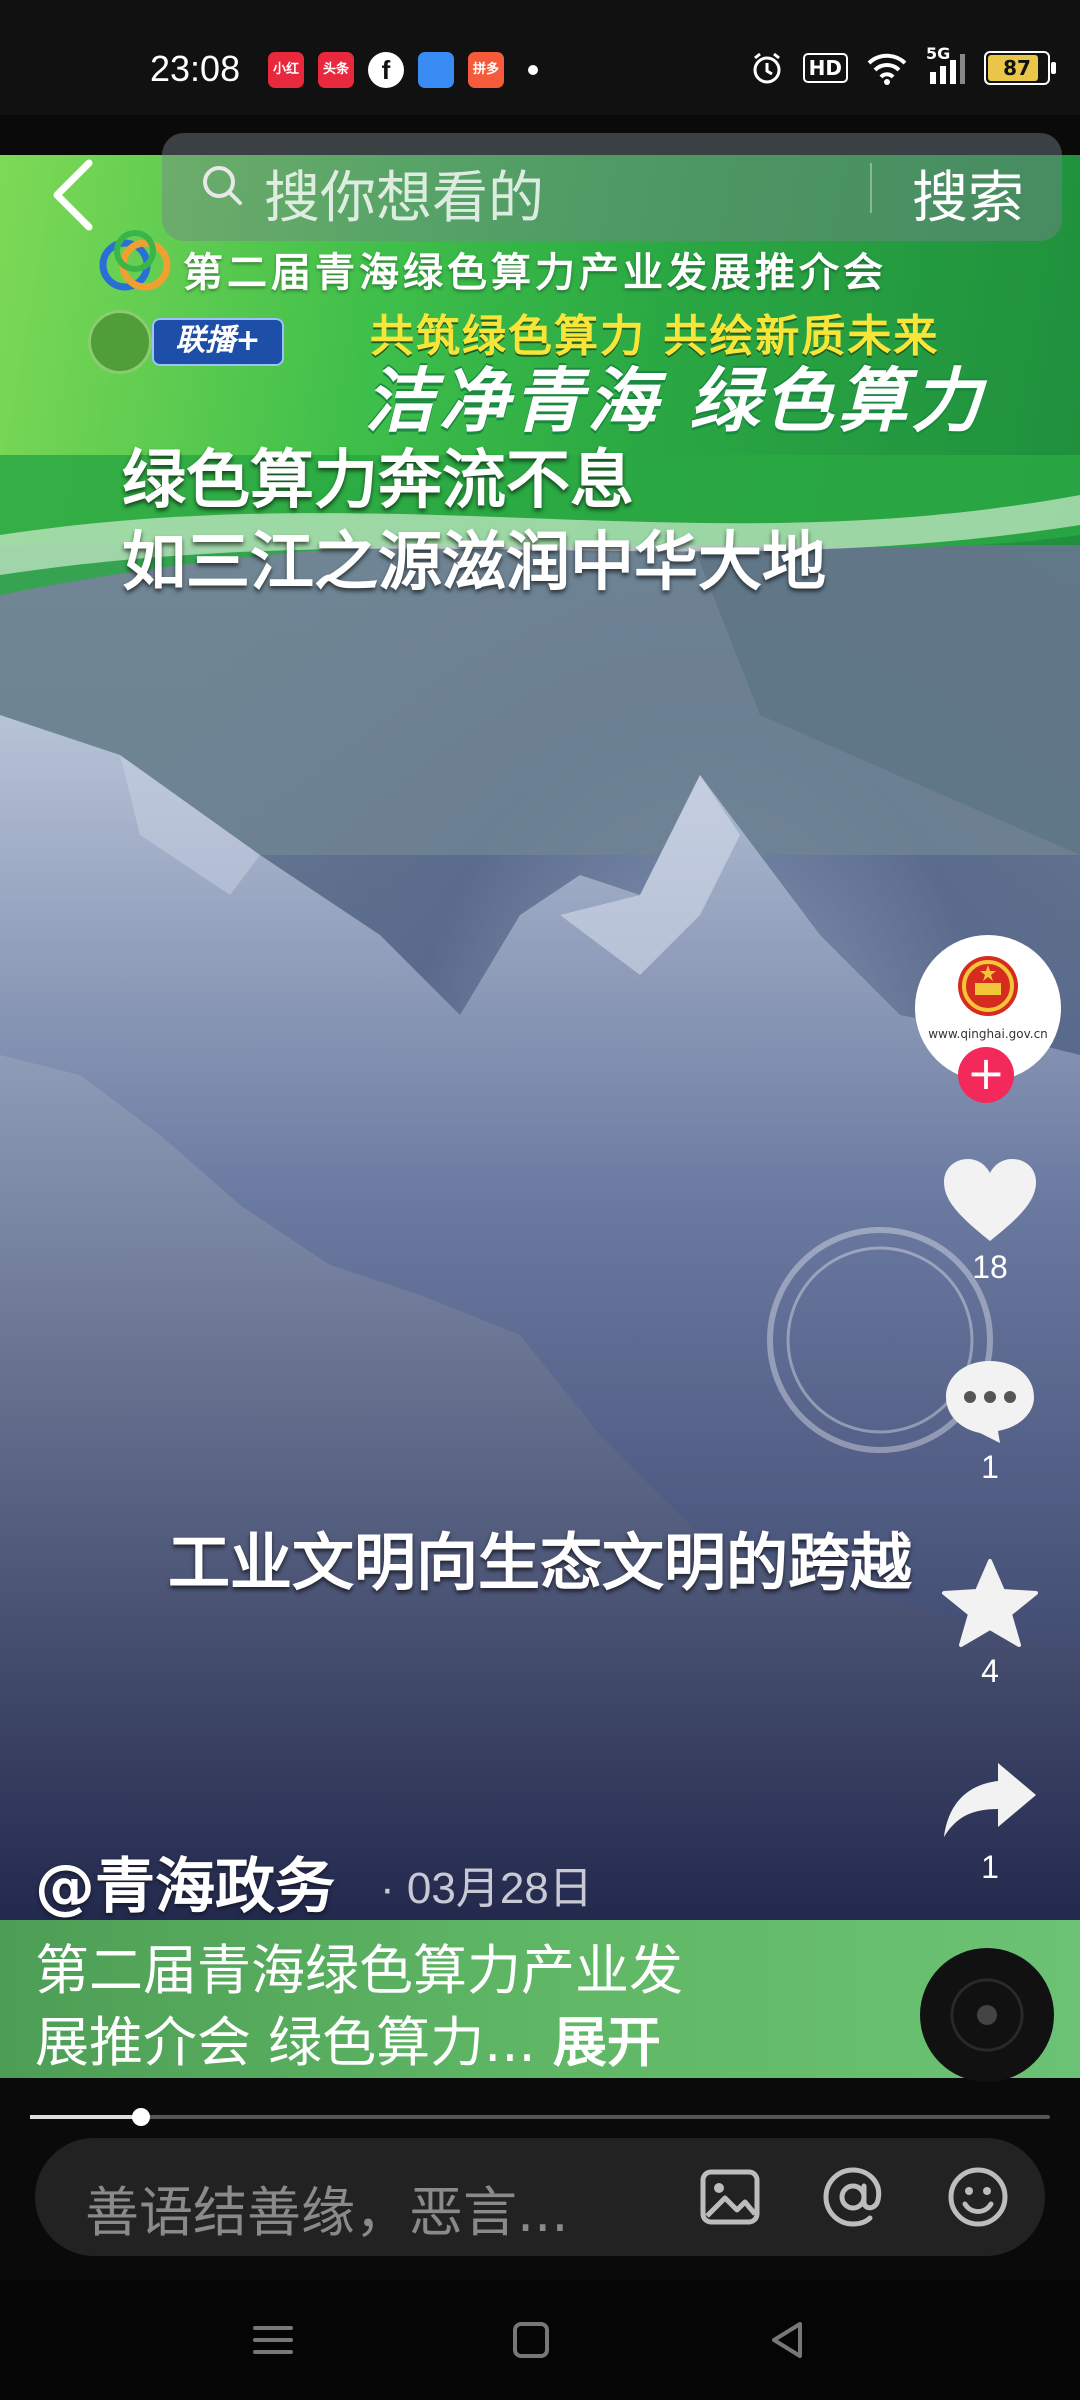  What do you see at coordinates (185, 1881) in the screenshot?
I see `author-name: @青海政务` at bounding box center [185, 1881].